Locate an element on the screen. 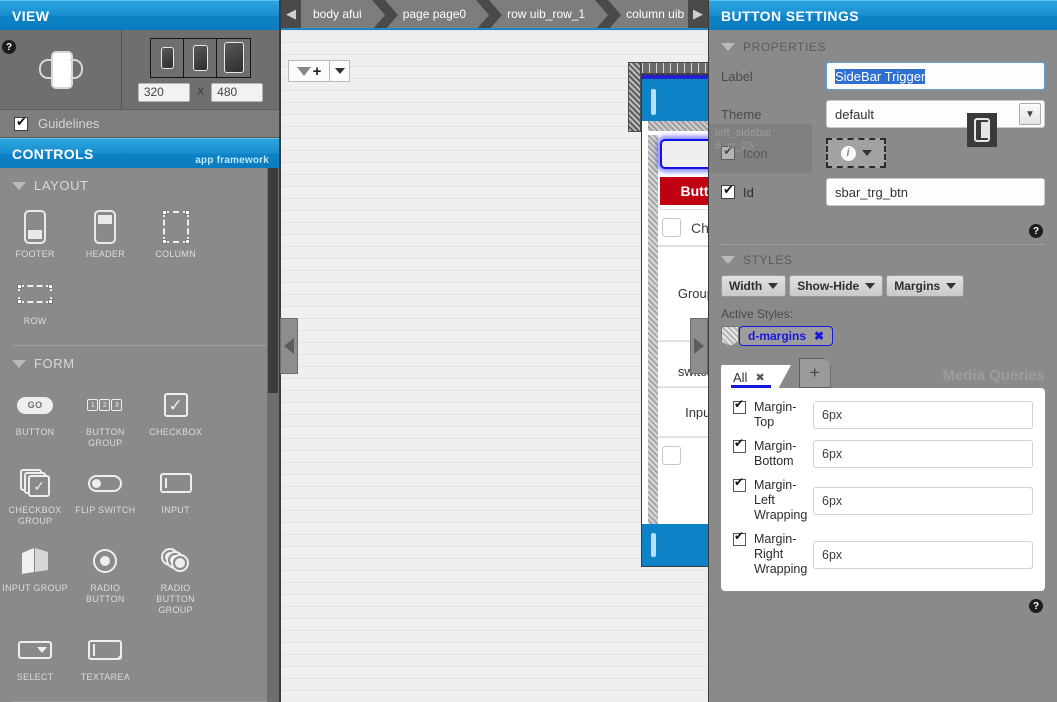  breadcrumb-item-body: body afui is located at coordinates (343, 14).